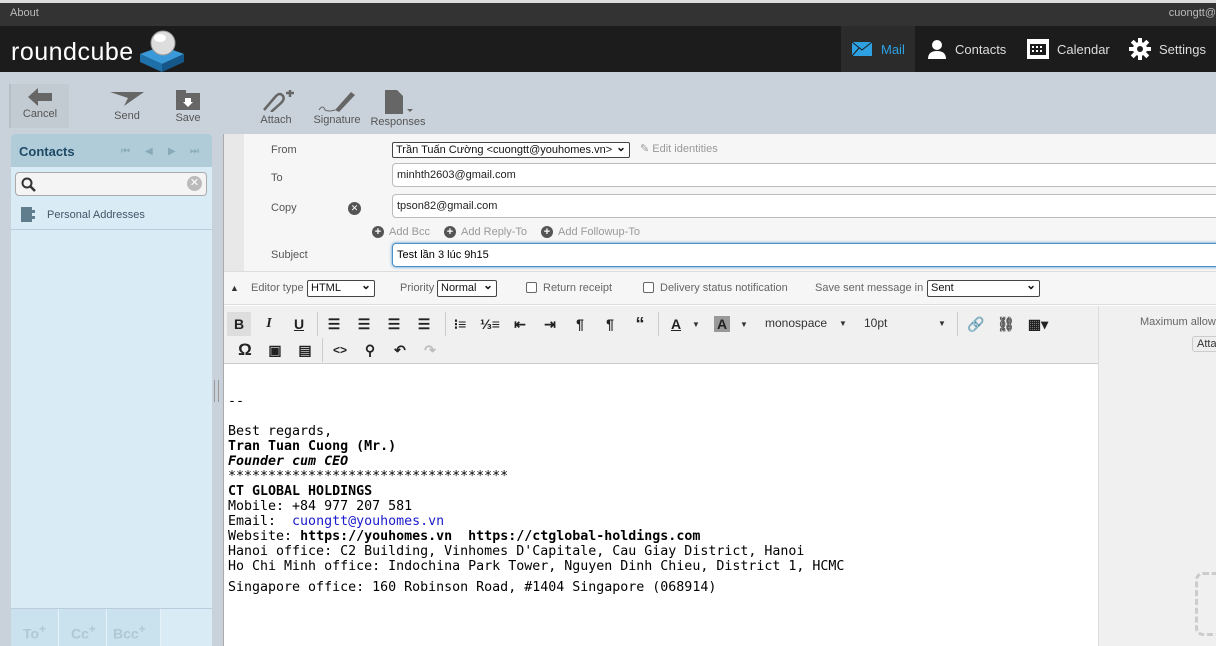 The width and height of the screenshot is (1216, 646). What do you see at coordinates (354, 208) in the screenshot?
I see `remove-copy-icon: ✕` at bounding box center [354, 208].